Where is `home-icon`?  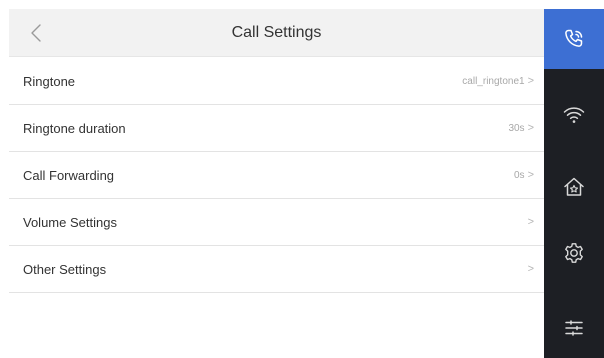 home-icon is located at coordinates (574, 186).